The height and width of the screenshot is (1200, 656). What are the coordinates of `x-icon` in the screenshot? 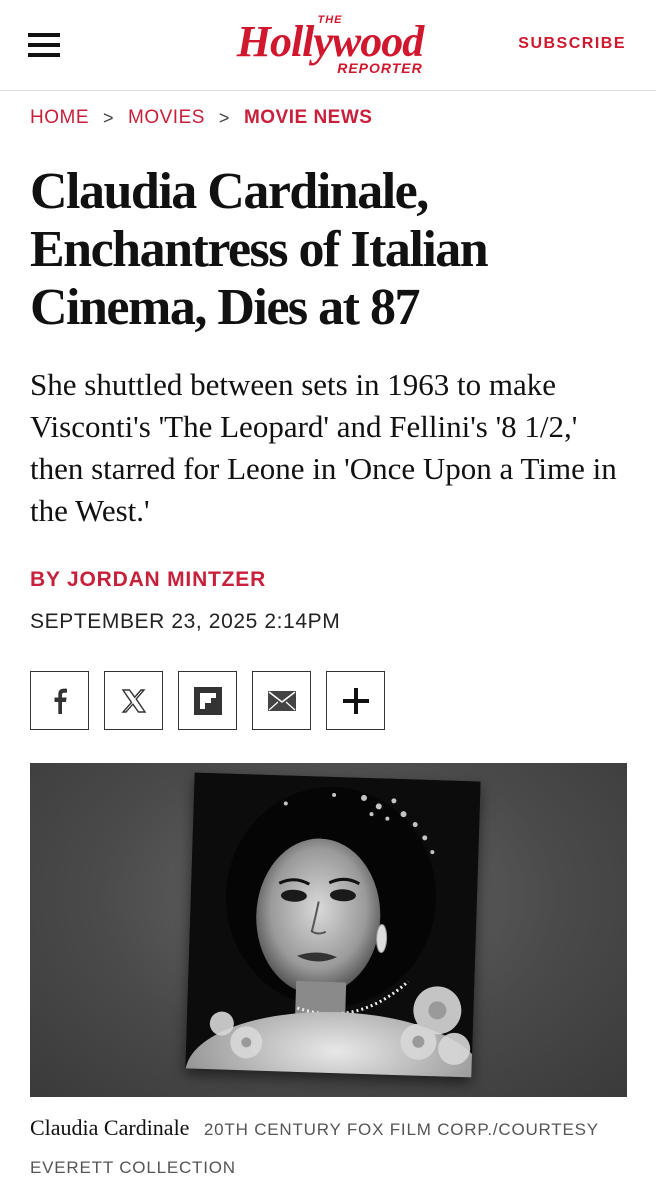 It's located at (133, 700).